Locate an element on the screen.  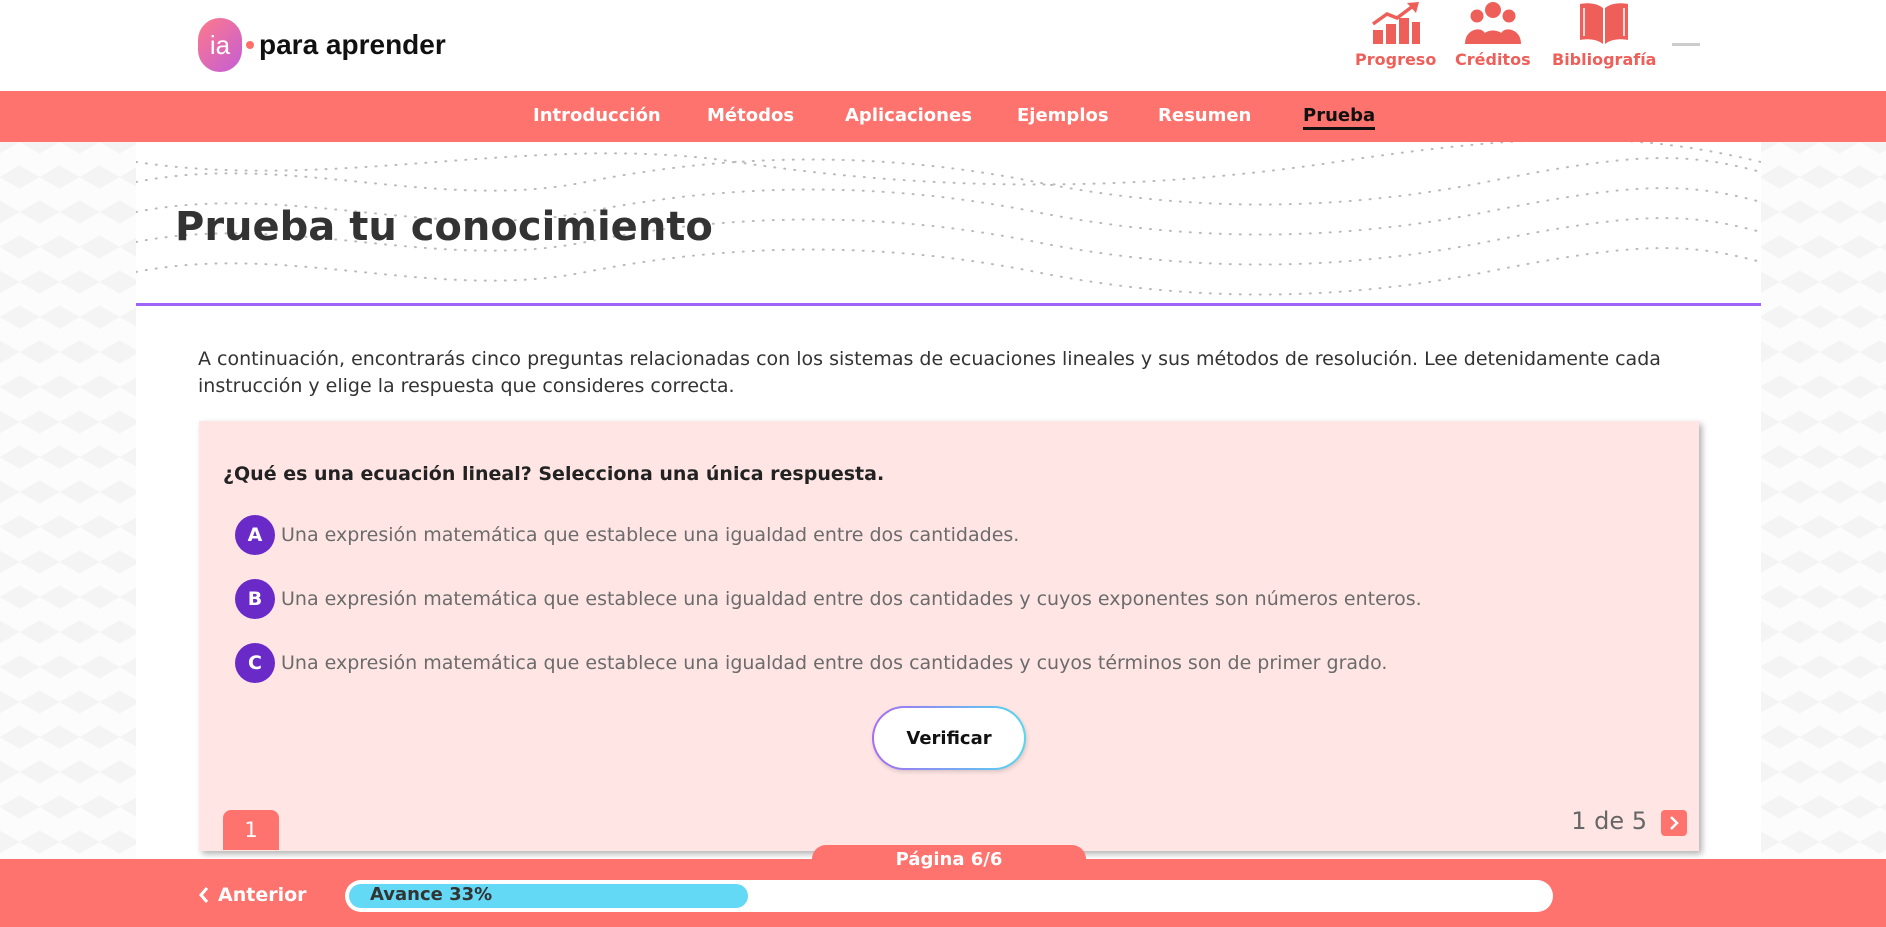
previous-button: Anterior is located at coordinates (252, 895).